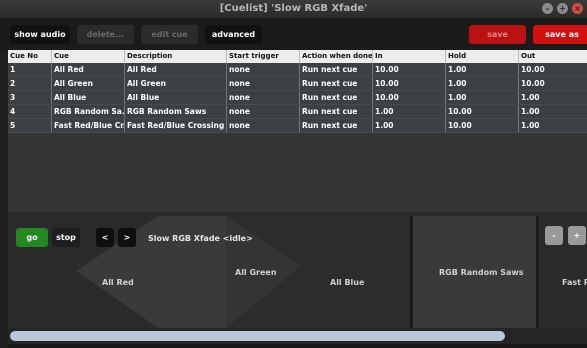  What do you see at coordinates (88, 97) in the screenshot?
I see `cell-cue: All Blue` at bounding box center [88, 97].